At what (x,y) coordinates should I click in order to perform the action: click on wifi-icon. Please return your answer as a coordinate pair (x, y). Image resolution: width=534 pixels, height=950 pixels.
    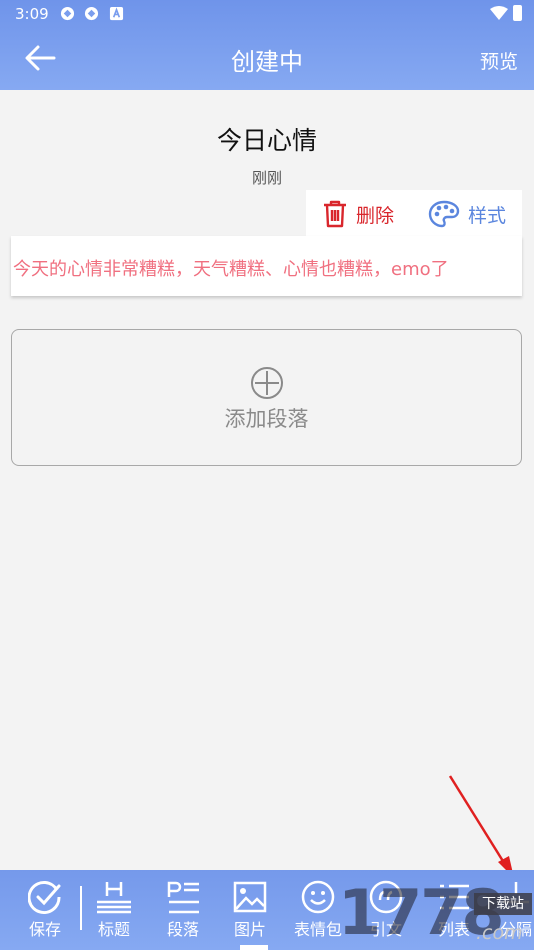
    Looking at the image, I should click on (499, 13).